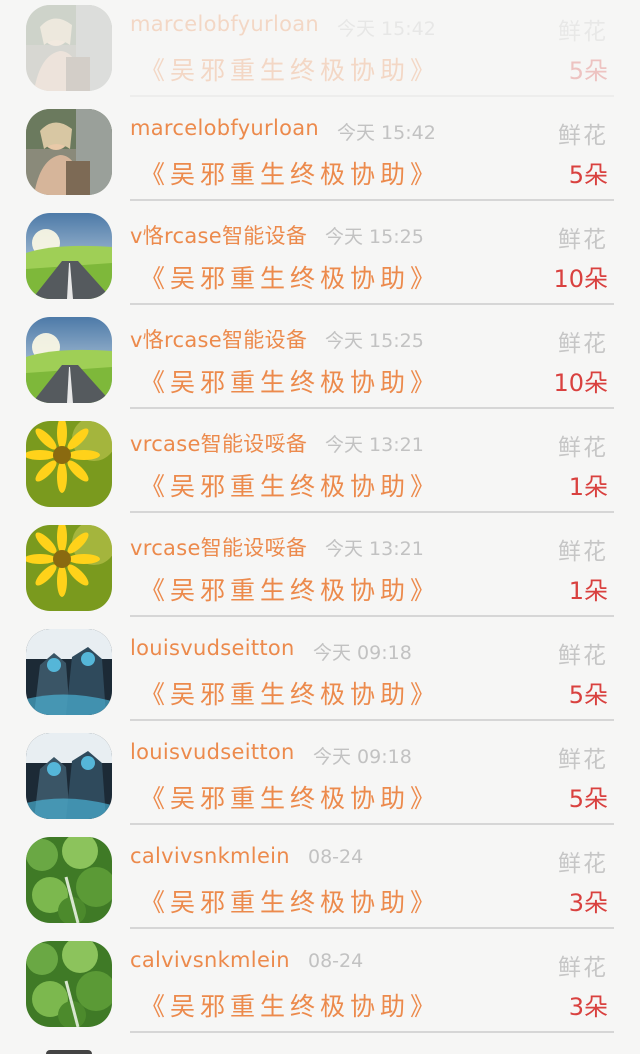 The width and height of the screenshot is (640, 1054). What do you see at coordinates (372, 1032) in the screenshot?
I see `row-divider` at bounding box center [372, 1032].